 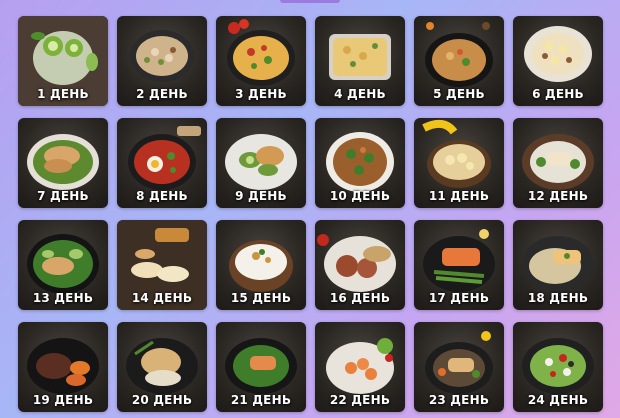 What do you see at coordinates (63, 400) in the screenshot?
I see `day-label: 19 ДЕНЬ` at bounding box center [63, 400].